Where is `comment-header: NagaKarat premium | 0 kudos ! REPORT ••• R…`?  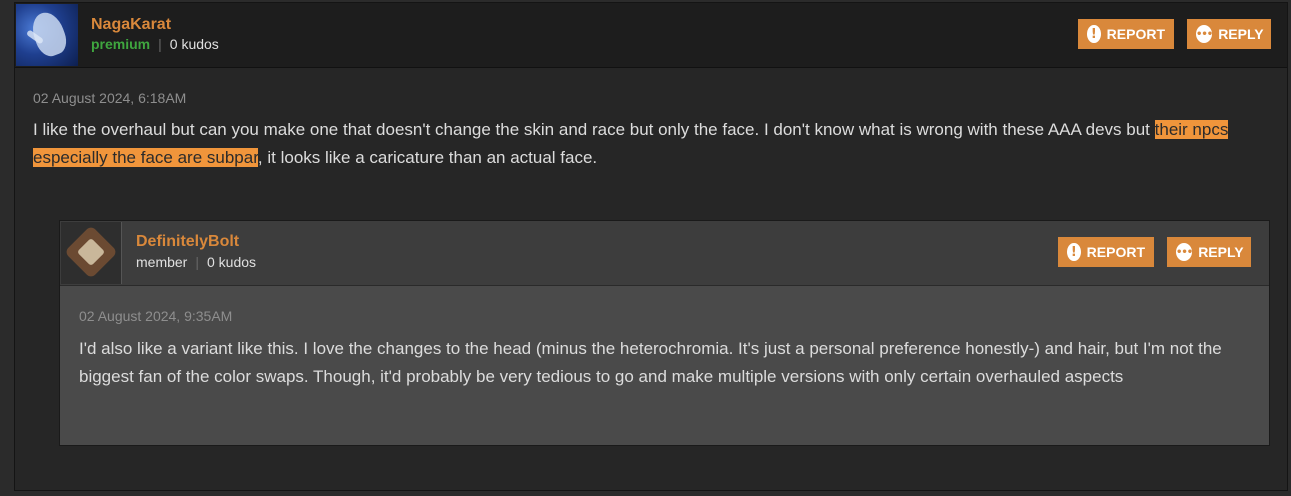 comment-header: NagaKarat premium | 0 kudos ! REPORT ••• R… is located at coordinates (651, 35).